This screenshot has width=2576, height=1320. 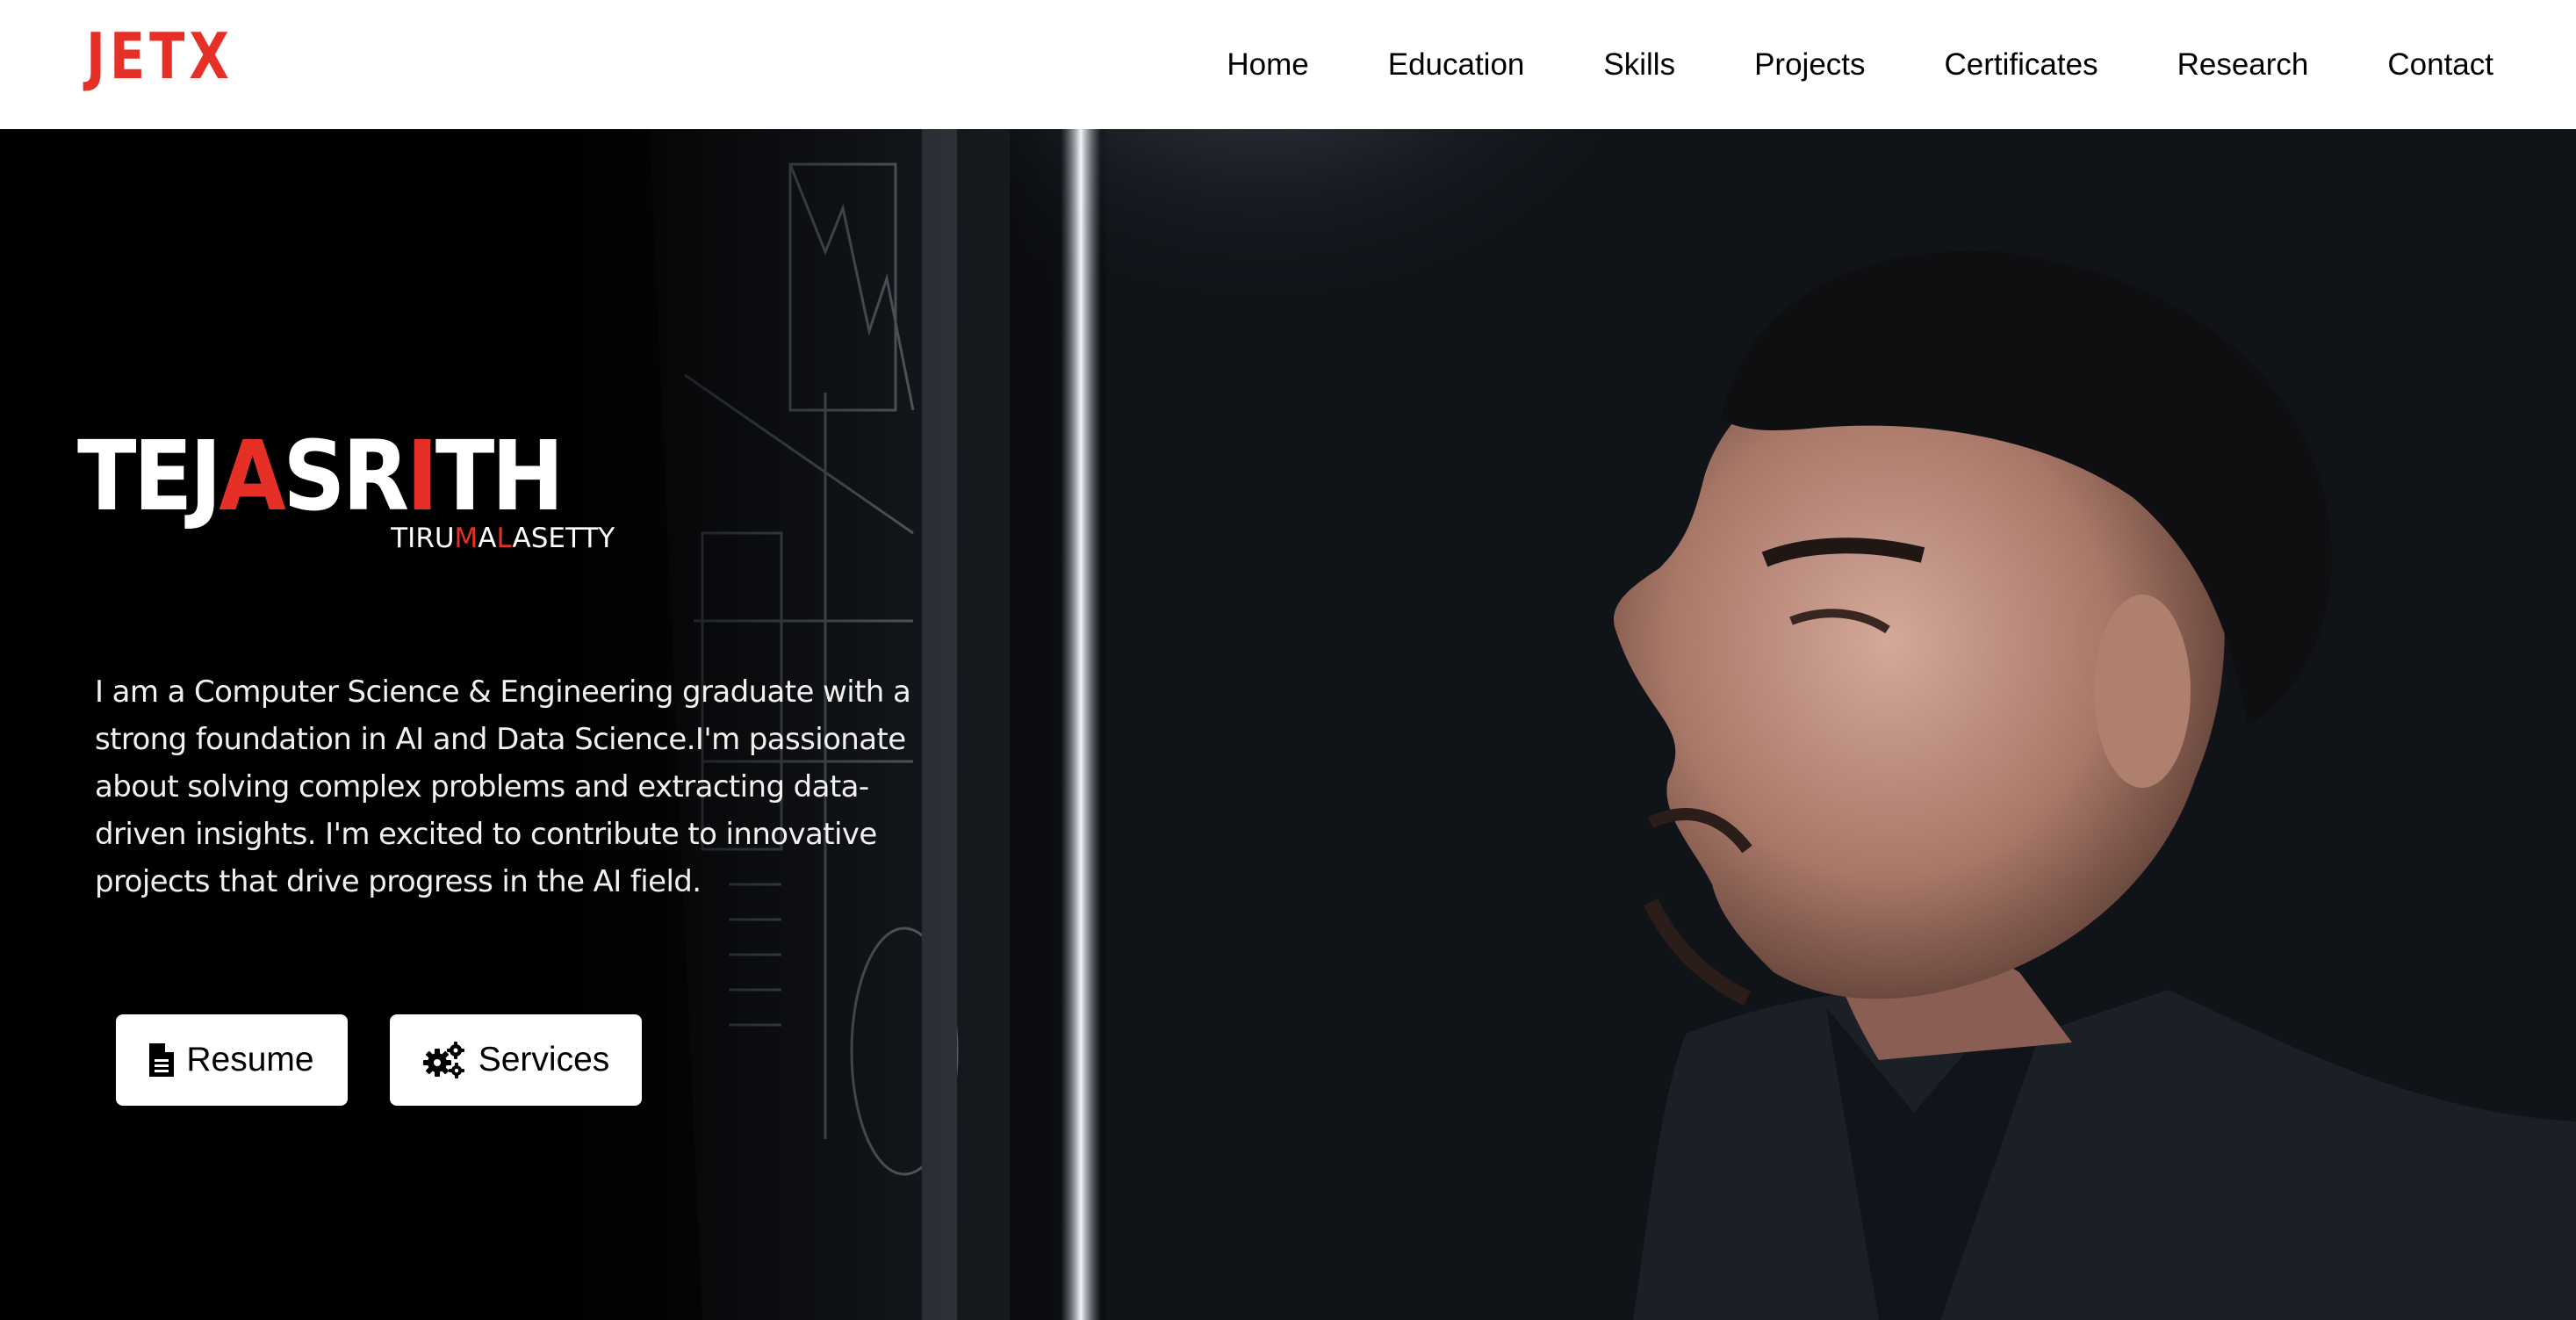 I want to click on resume-label: Resume, so click(x=250, y=1059).